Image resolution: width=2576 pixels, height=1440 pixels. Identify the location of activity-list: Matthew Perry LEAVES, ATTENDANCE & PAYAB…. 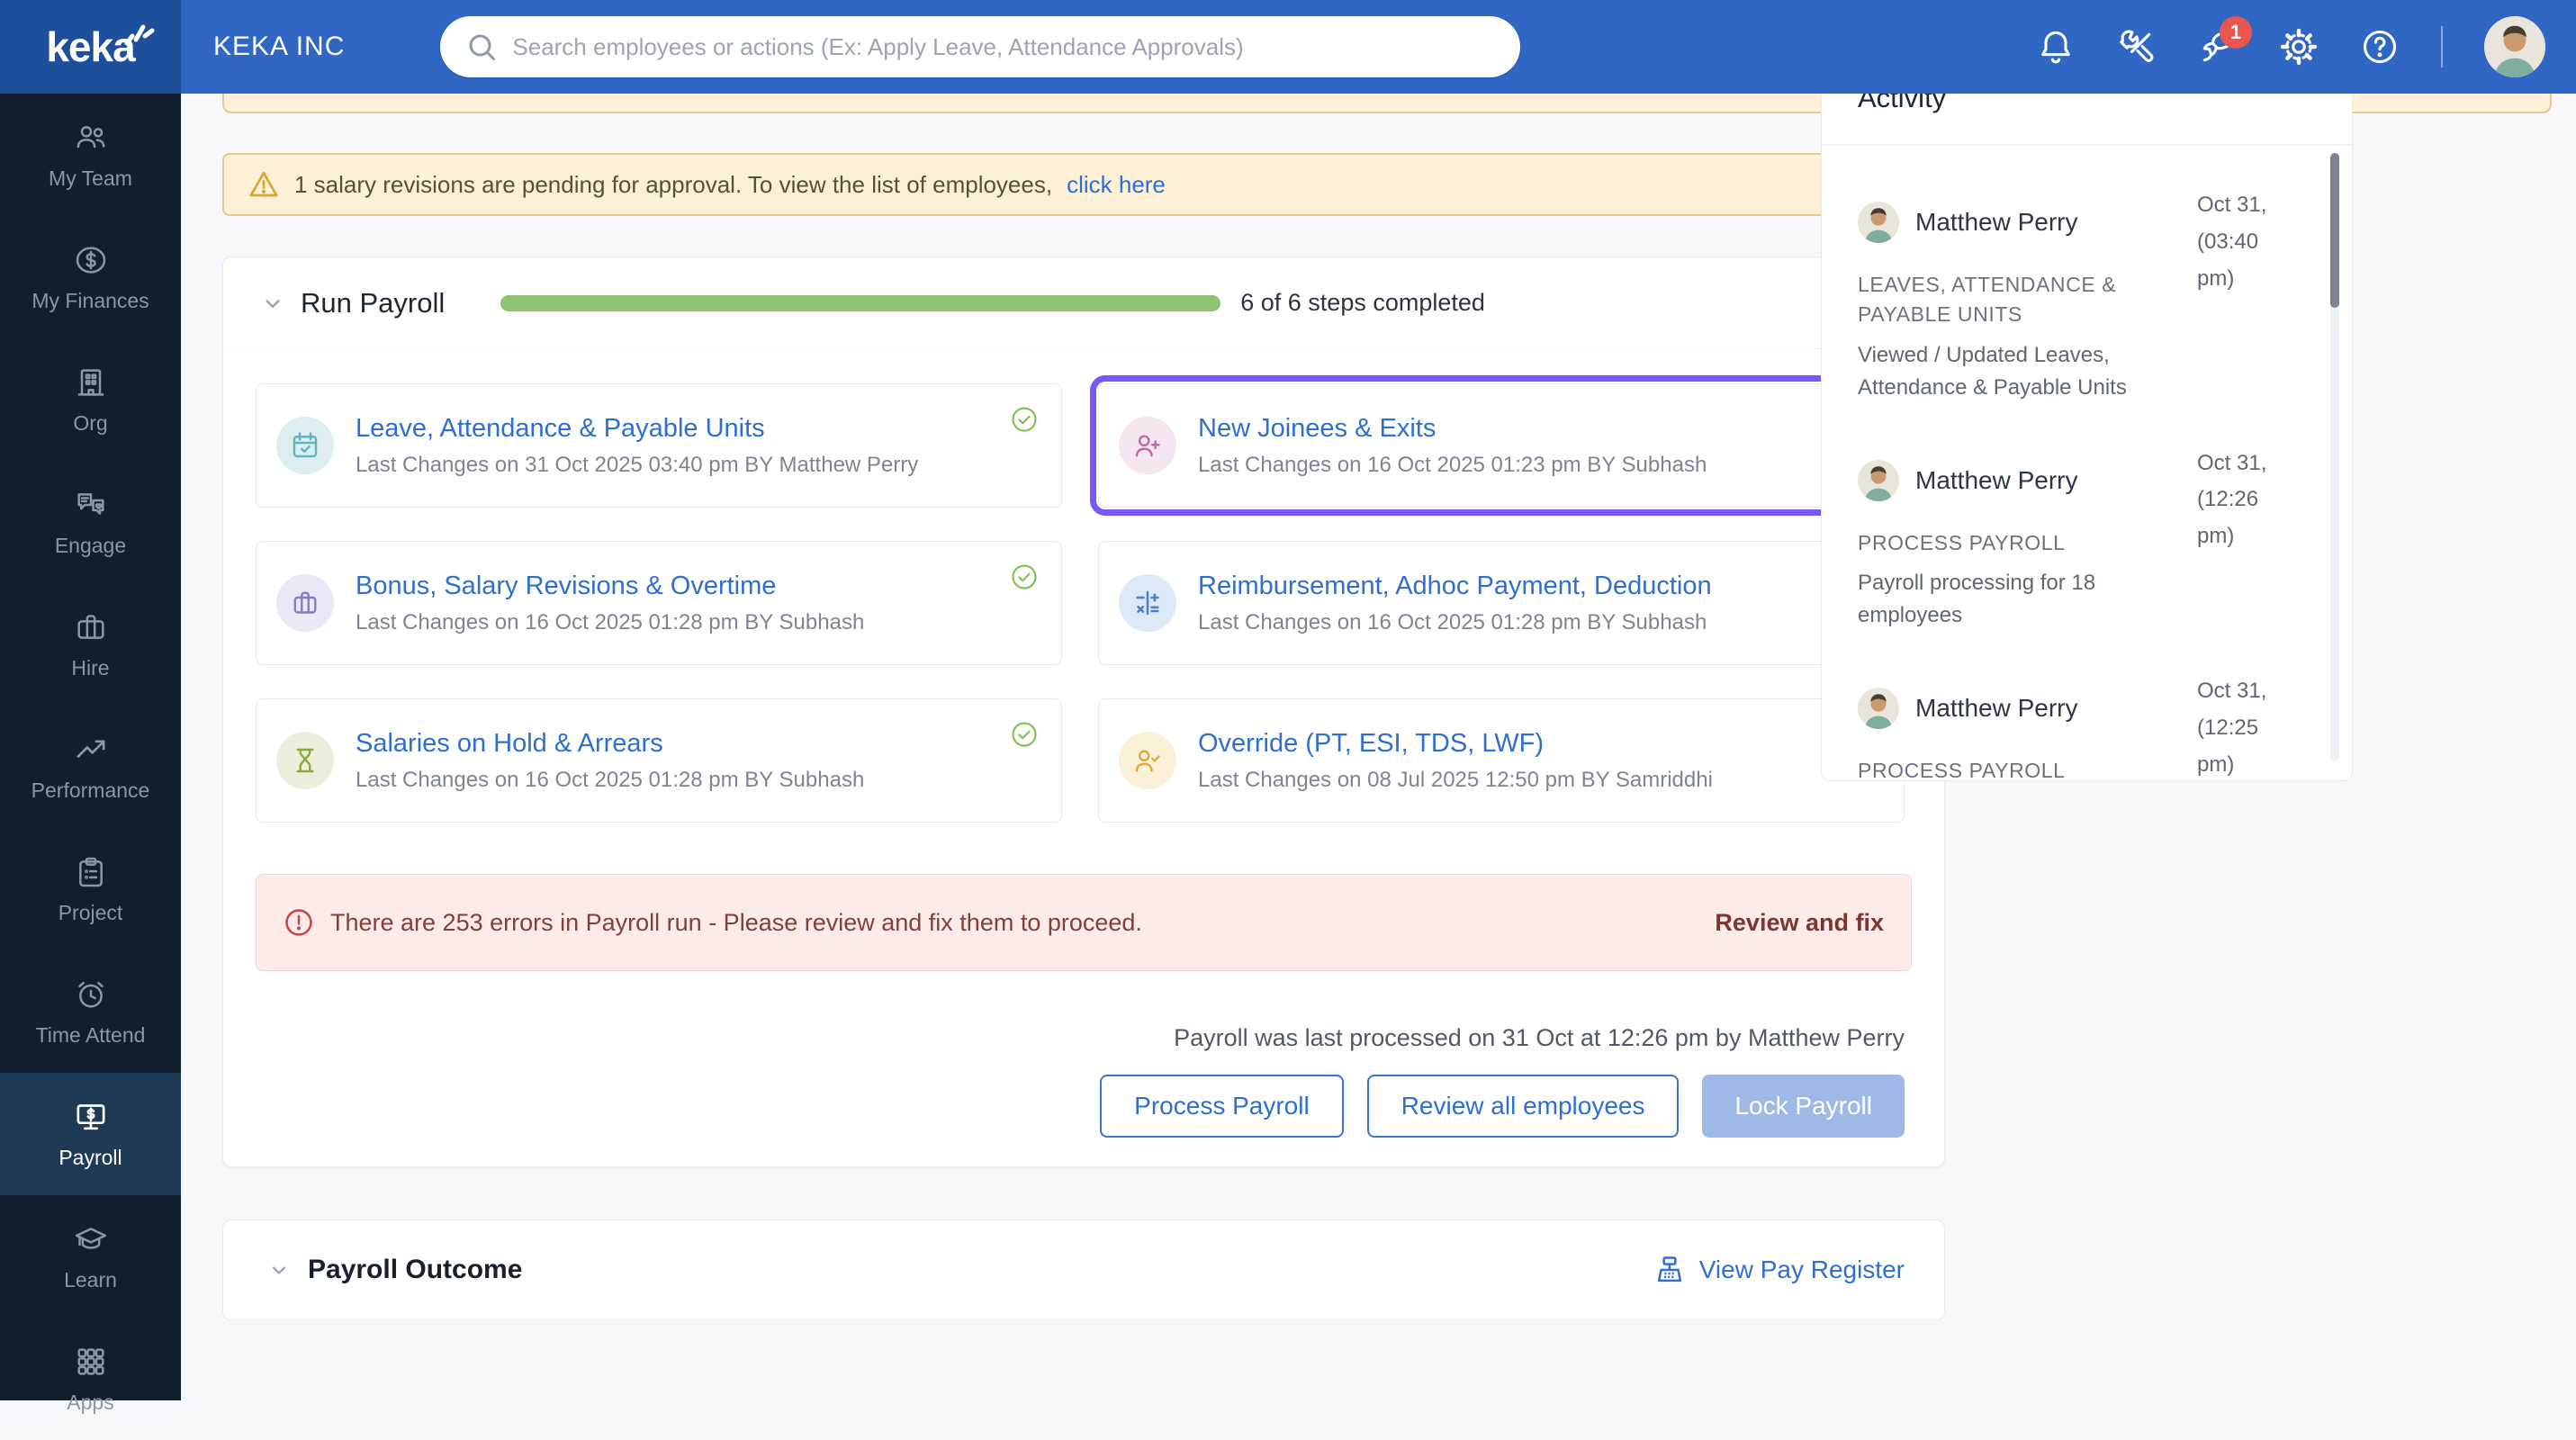
(2087, 462).